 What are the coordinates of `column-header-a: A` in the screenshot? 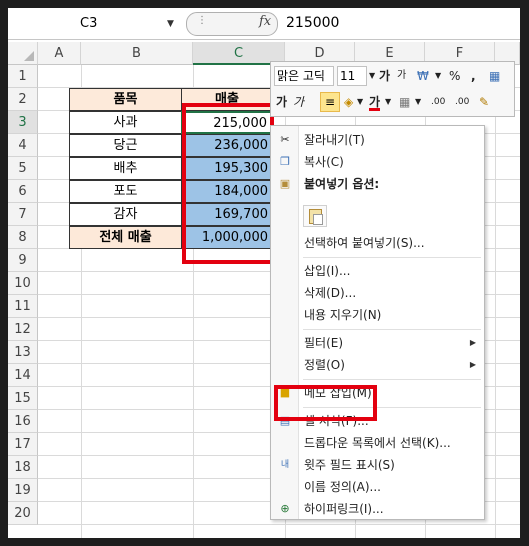 It's located at (59, 53).